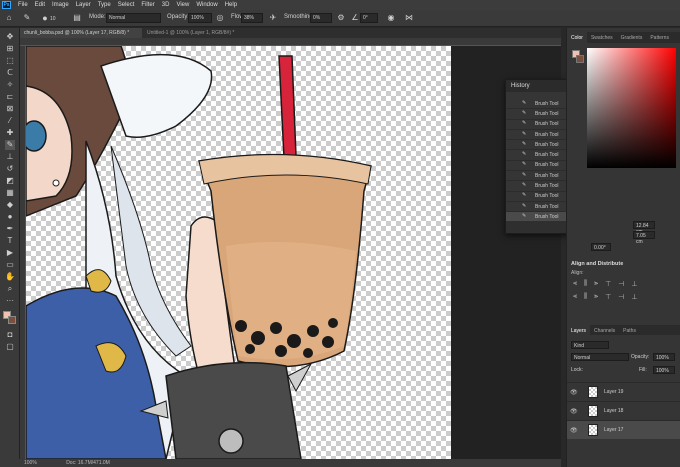  Describe the element at coordinates (664, 357) in the screenshot. I see `layer-opacity-field: 100%` at that location.